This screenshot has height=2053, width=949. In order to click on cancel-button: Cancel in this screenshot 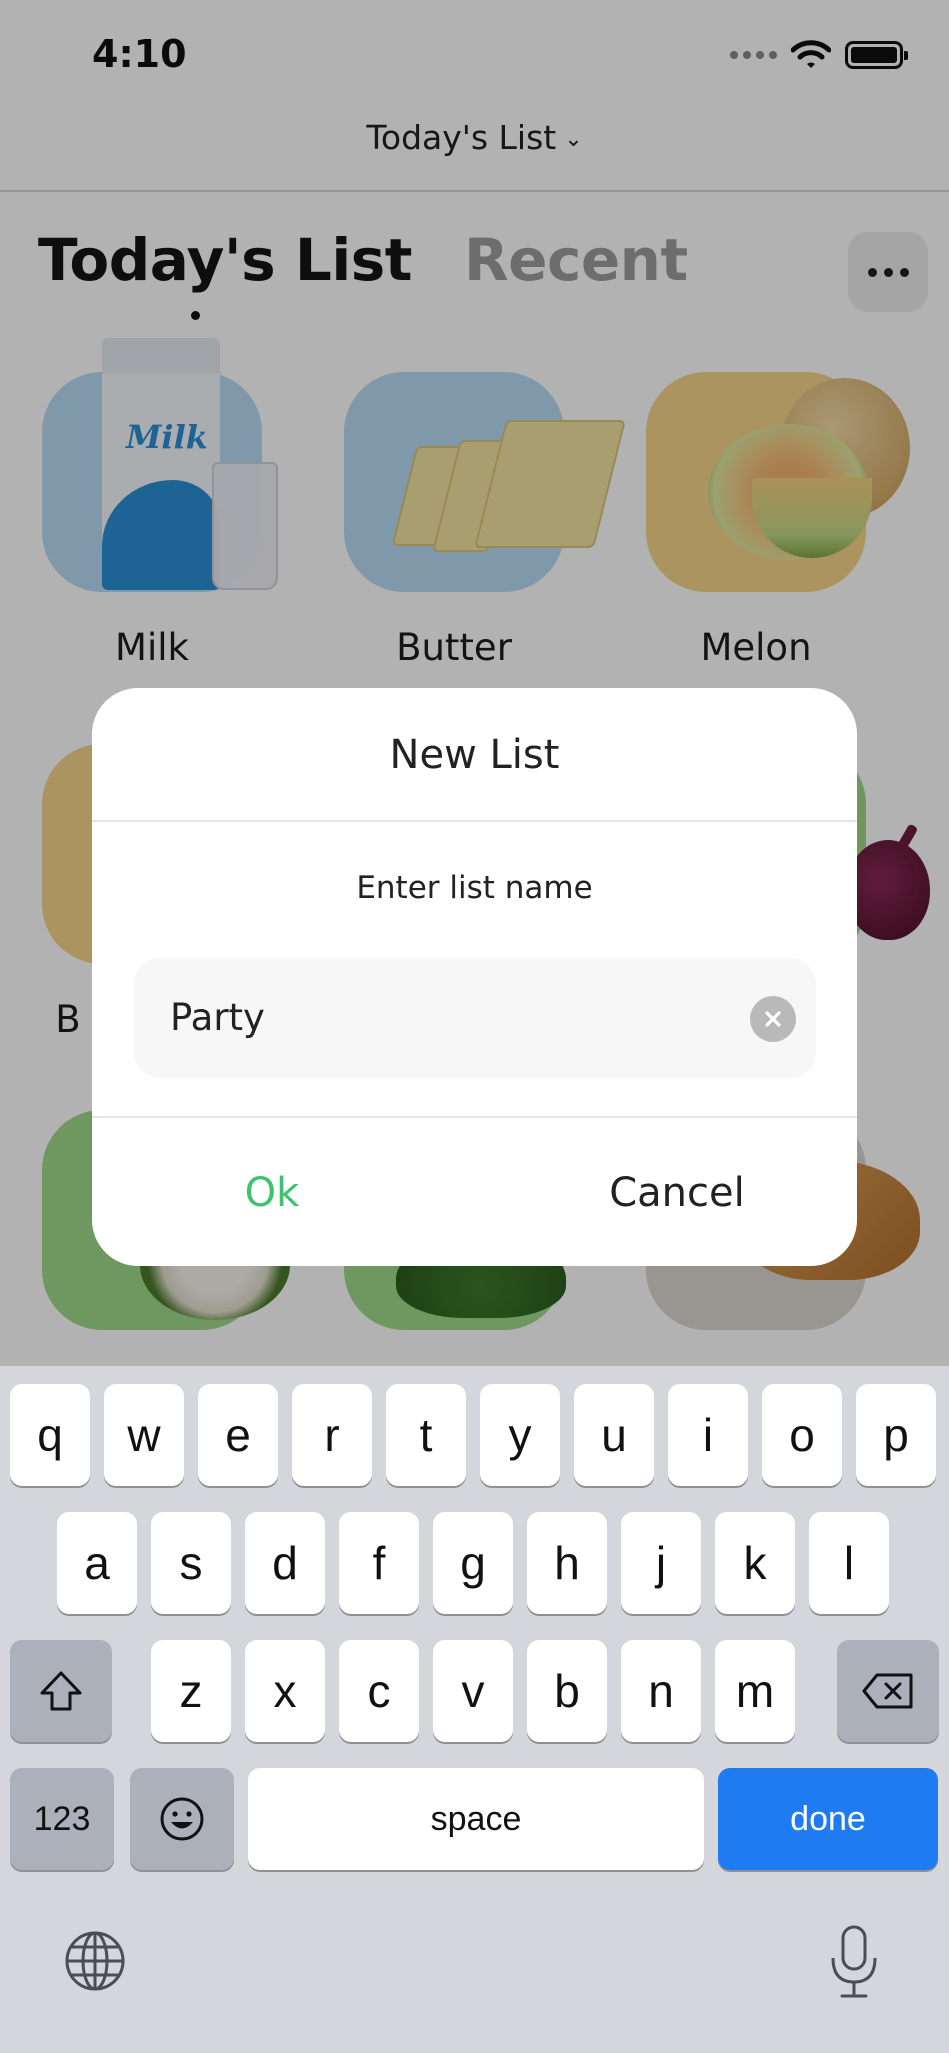, I will do `click(677, 1193)`.